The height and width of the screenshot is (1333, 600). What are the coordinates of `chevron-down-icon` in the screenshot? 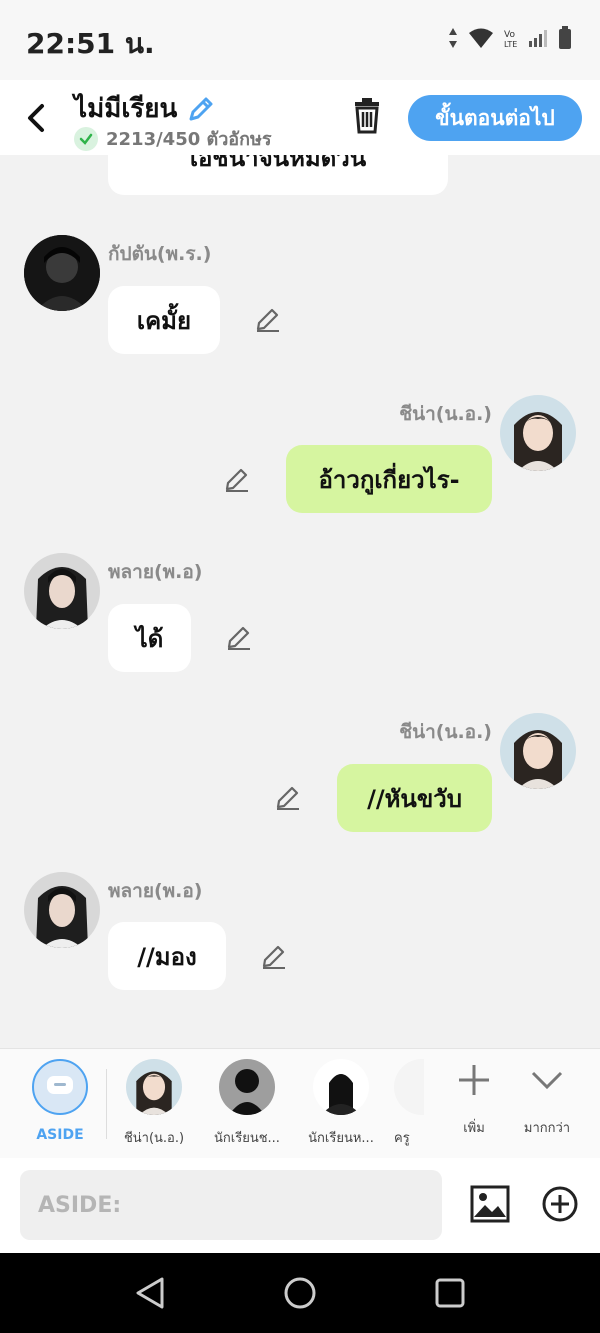 It's located at (547, 1080).